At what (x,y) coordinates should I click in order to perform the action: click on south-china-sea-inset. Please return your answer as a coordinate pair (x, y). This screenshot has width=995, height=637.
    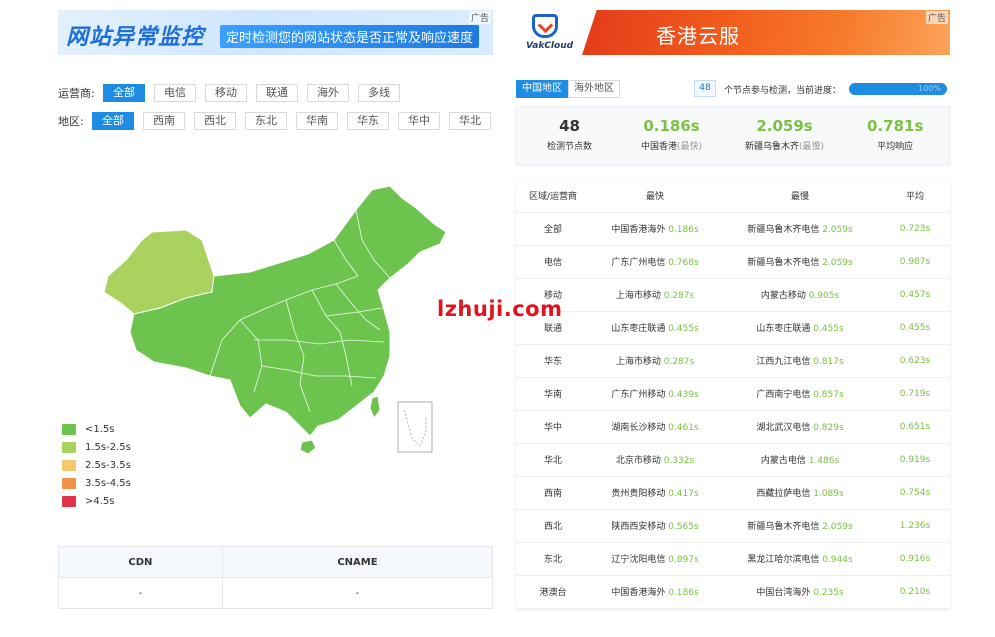
    Looking at the image, I should click on (415, 427).